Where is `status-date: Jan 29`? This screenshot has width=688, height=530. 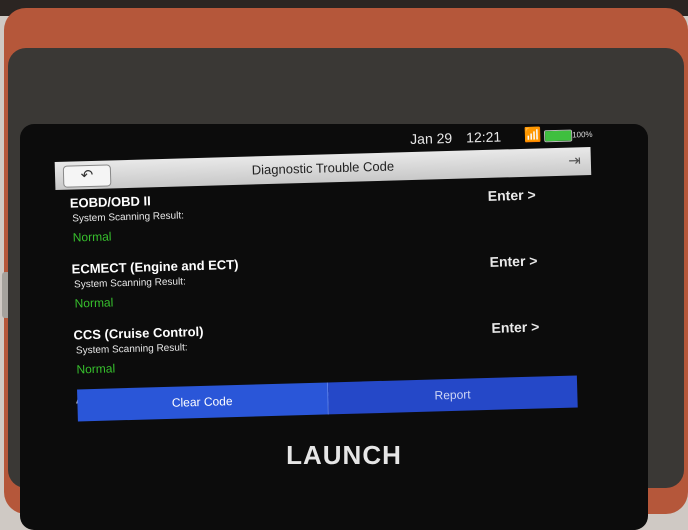 status-date: Jan 29 is located at coordinates (431, 138).